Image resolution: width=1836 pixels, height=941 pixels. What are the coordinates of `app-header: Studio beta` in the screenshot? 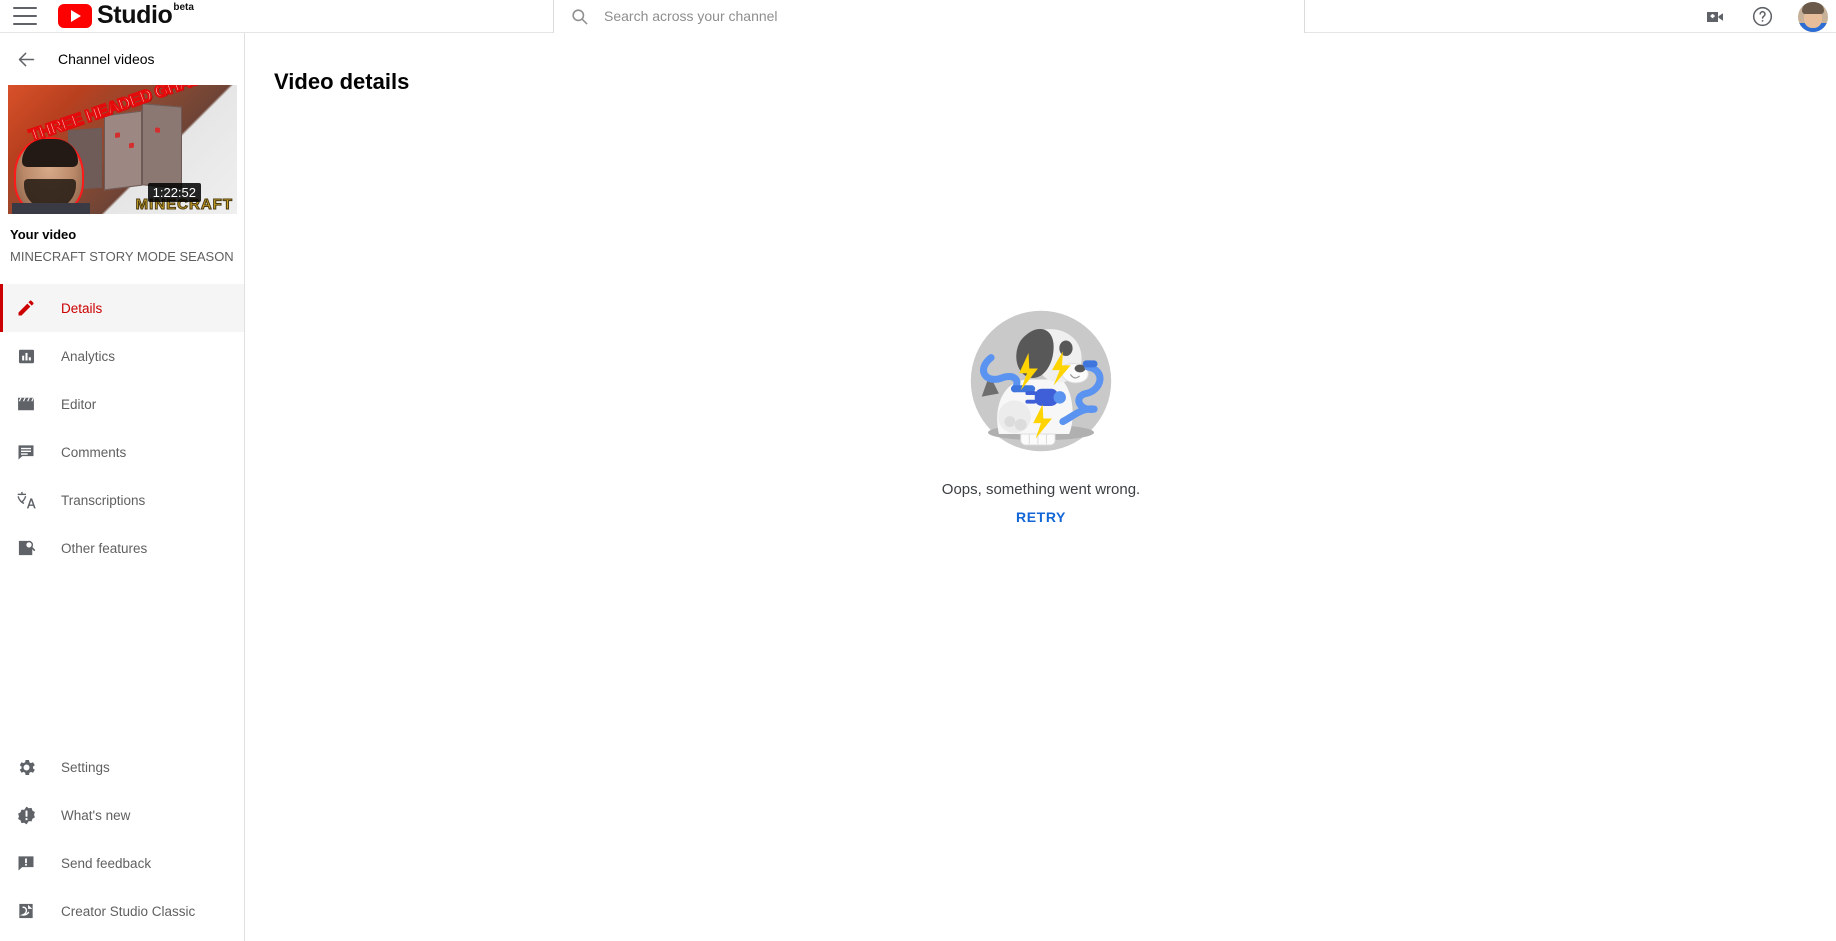 It's located at (918, 17).